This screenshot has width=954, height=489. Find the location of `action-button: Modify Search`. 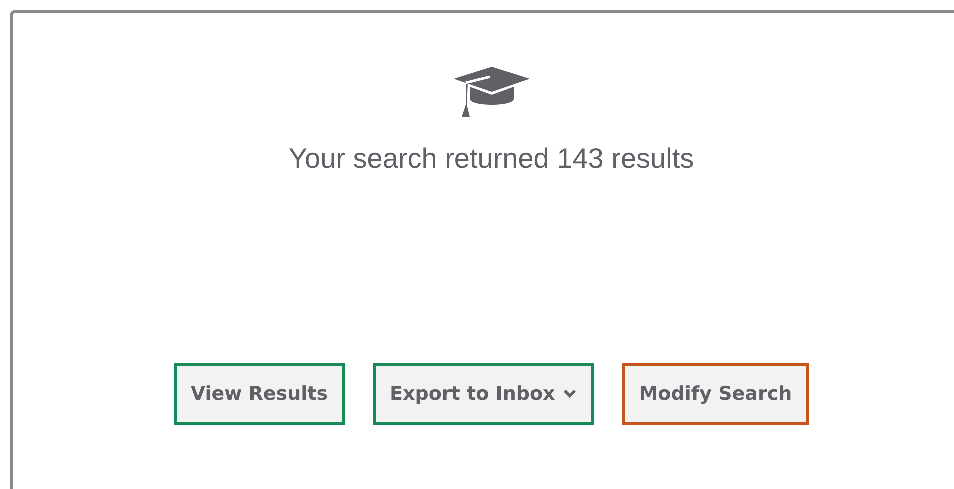

action-button: Modify Search is located at coordinates (716, 394).